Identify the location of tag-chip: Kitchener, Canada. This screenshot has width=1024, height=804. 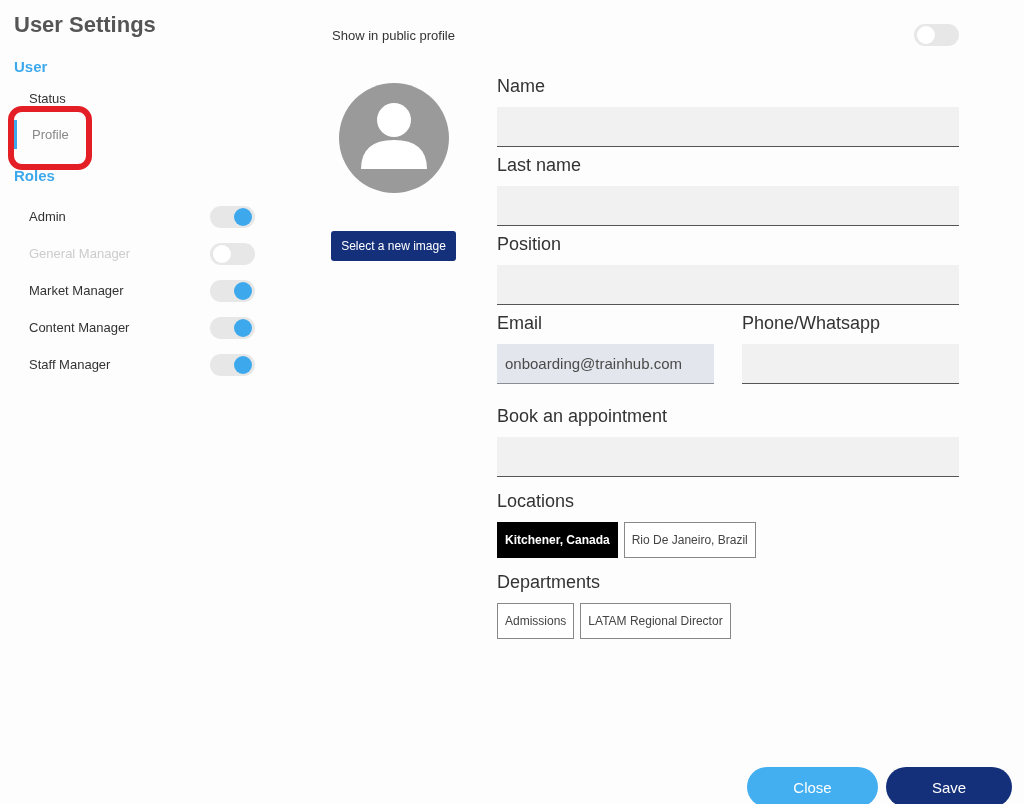
(557, 540).